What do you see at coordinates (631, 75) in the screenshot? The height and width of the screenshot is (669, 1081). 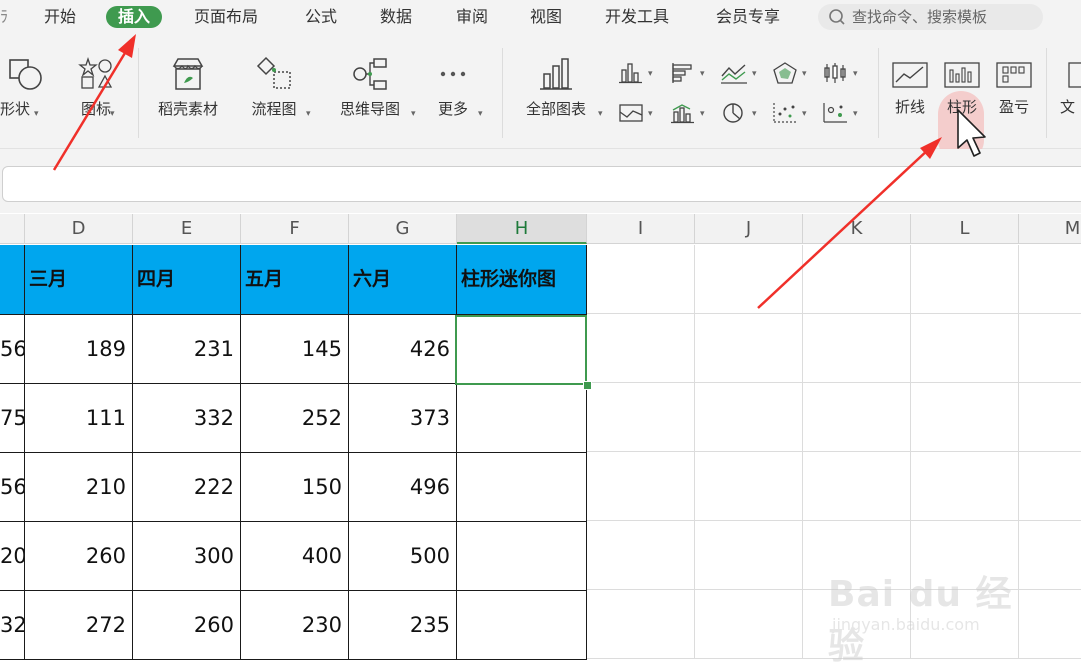 I see `column-chart-button` at bounding box center [631, 75].